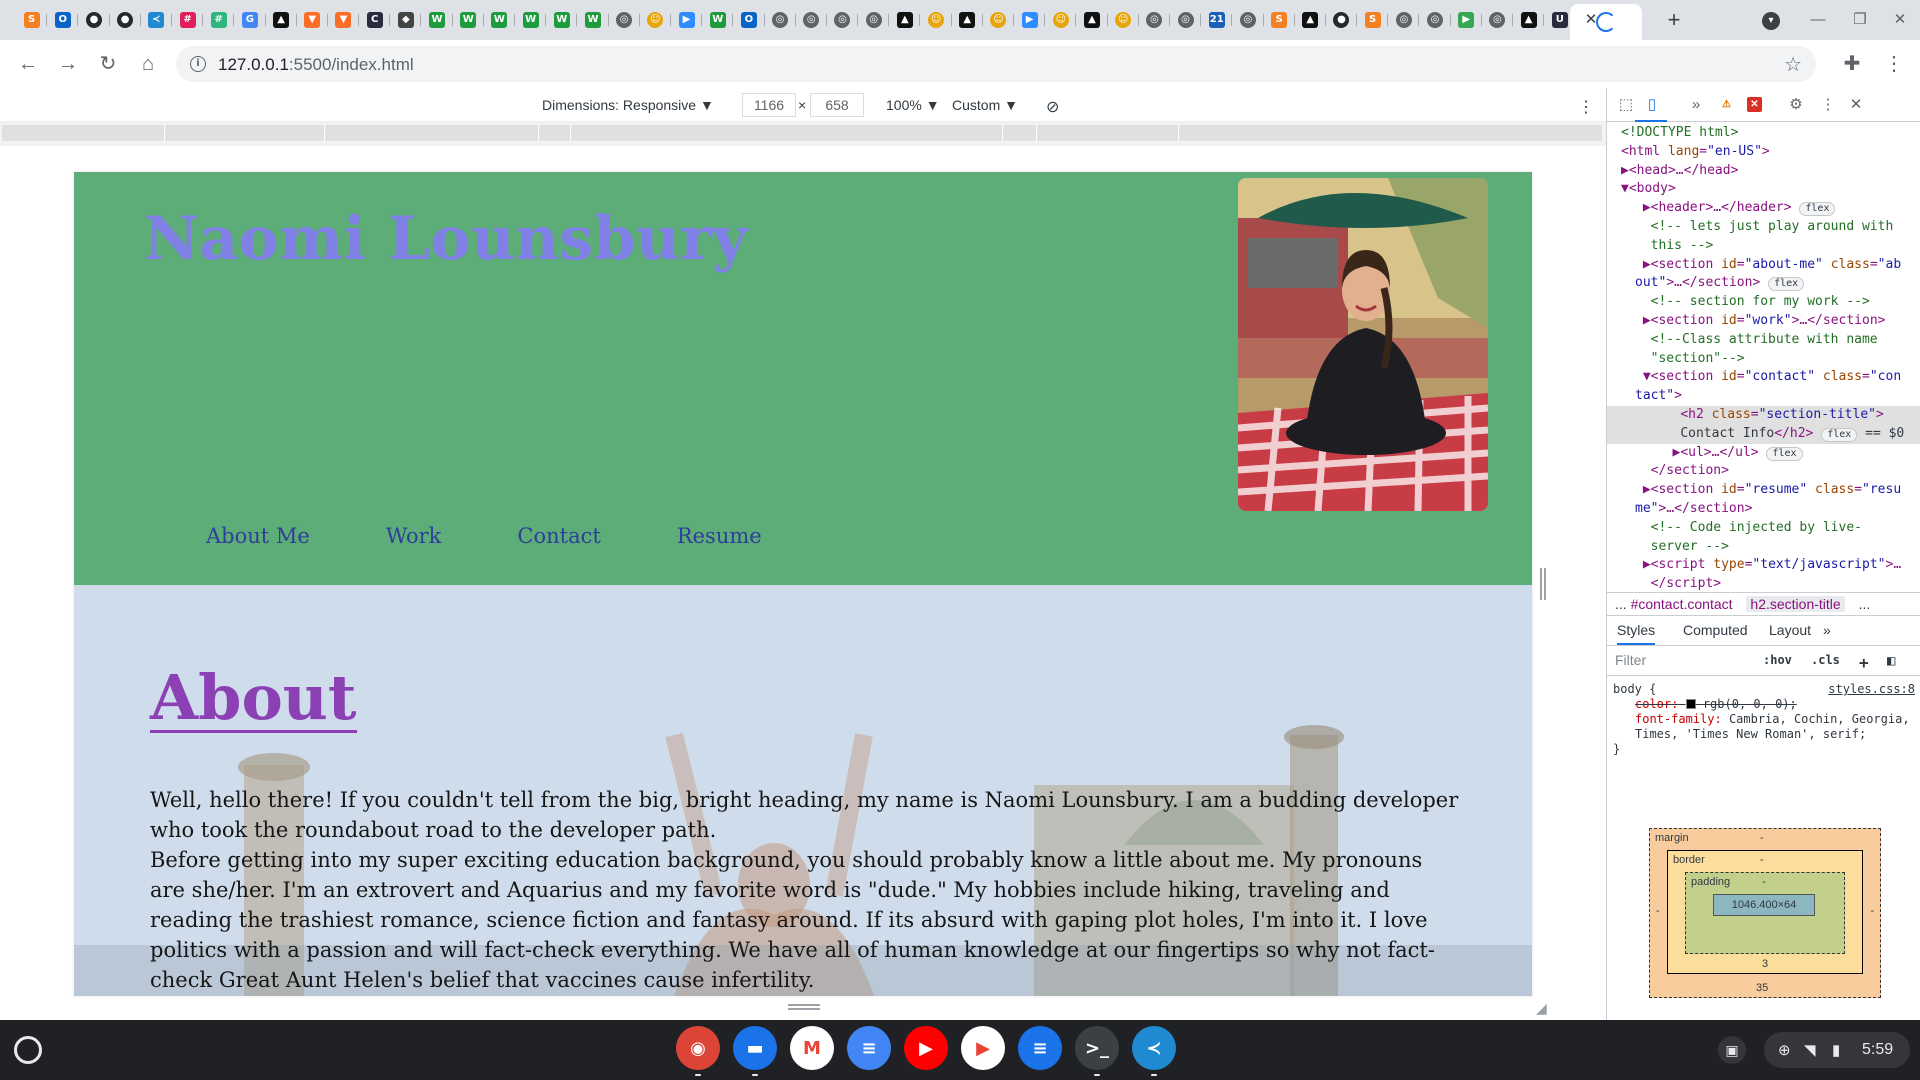  What do you see at coordinates (1636, 633) in the screenshot?
I see `tab-styles: Styles` at bounding box center [1636, 633].